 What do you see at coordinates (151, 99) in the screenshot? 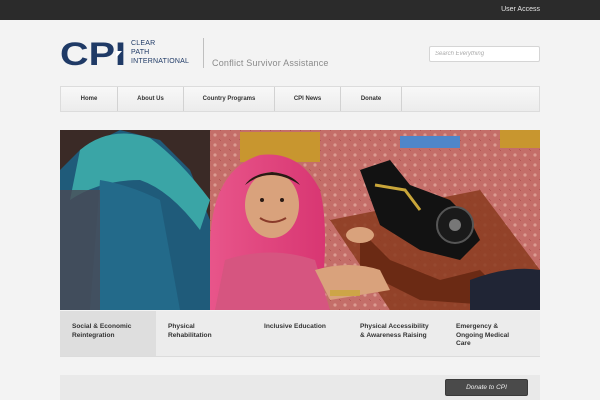
I see `nav-item-about-us: About Us` at bounding box center [151, 99].